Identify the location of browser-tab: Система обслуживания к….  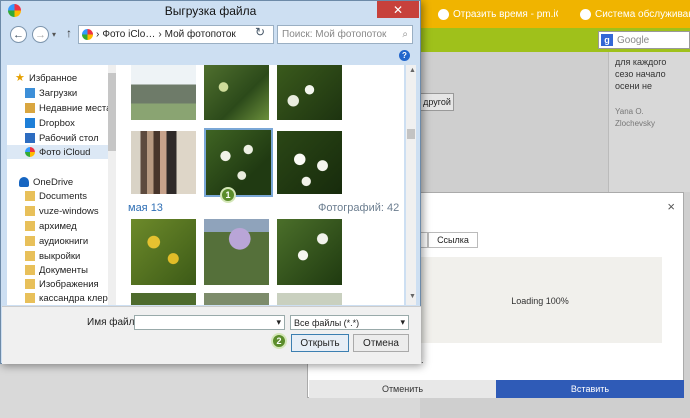
(635, 14).